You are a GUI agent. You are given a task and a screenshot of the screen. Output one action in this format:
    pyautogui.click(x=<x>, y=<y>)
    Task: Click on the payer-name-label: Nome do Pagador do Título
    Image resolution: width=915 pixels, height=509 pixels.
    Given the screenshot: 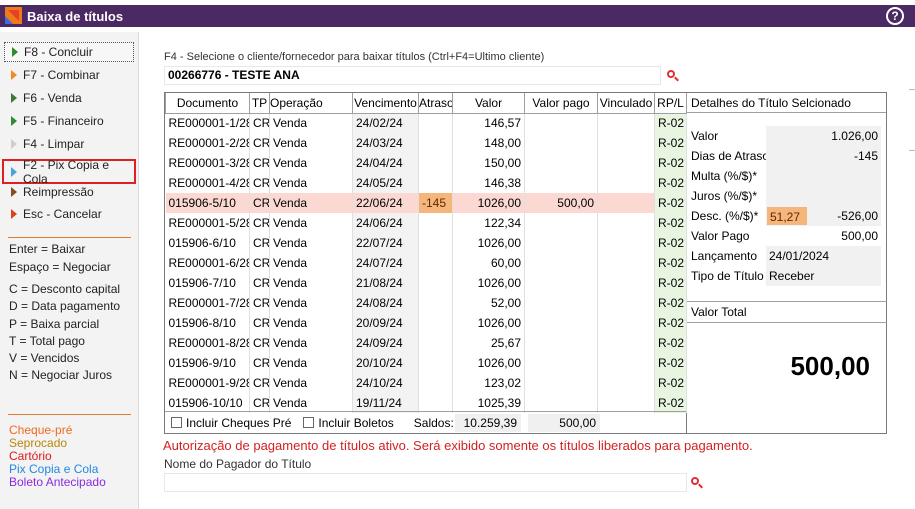 What is the action you would take?
    pyautogui.click(x=238, y=464)
    